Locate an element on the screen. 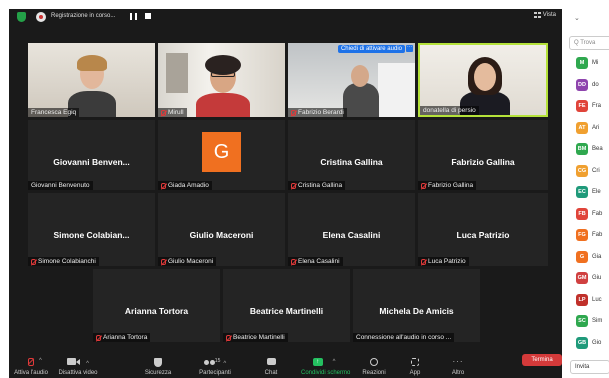 This screenshot has height=378, width=609. participant-display-name: Elena Casalini is located at coordinates (351, 235).